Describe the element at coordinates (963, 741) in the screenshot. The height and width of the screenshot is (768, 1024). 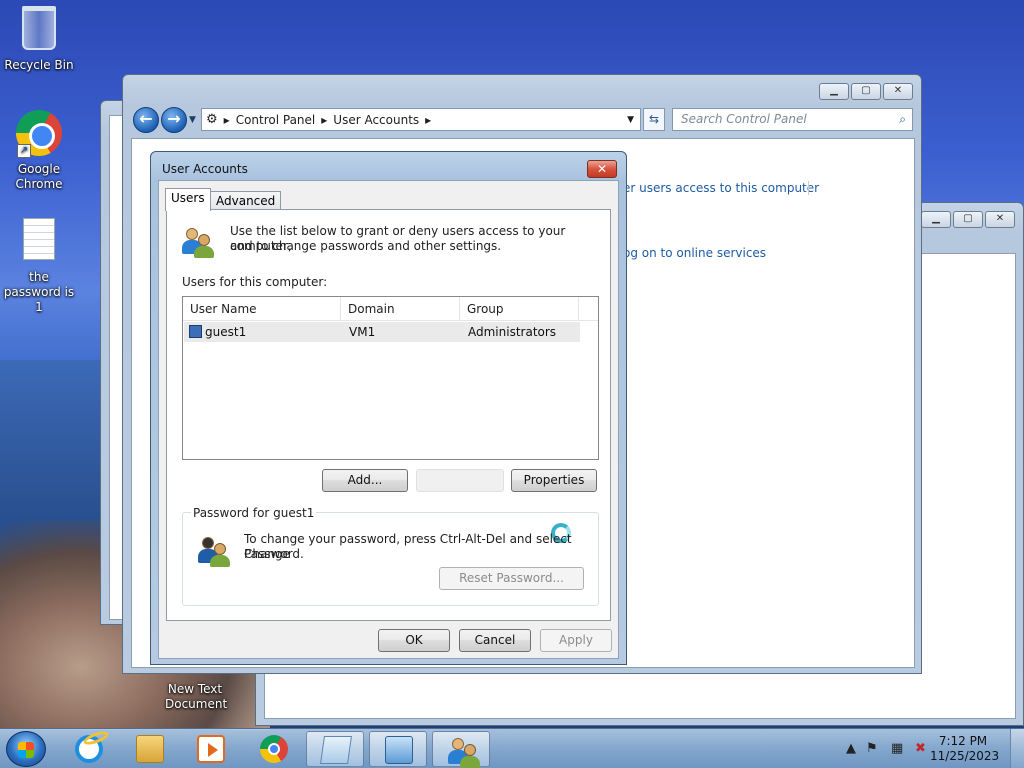
I see `clock-time: 7:12 PM` at that location.